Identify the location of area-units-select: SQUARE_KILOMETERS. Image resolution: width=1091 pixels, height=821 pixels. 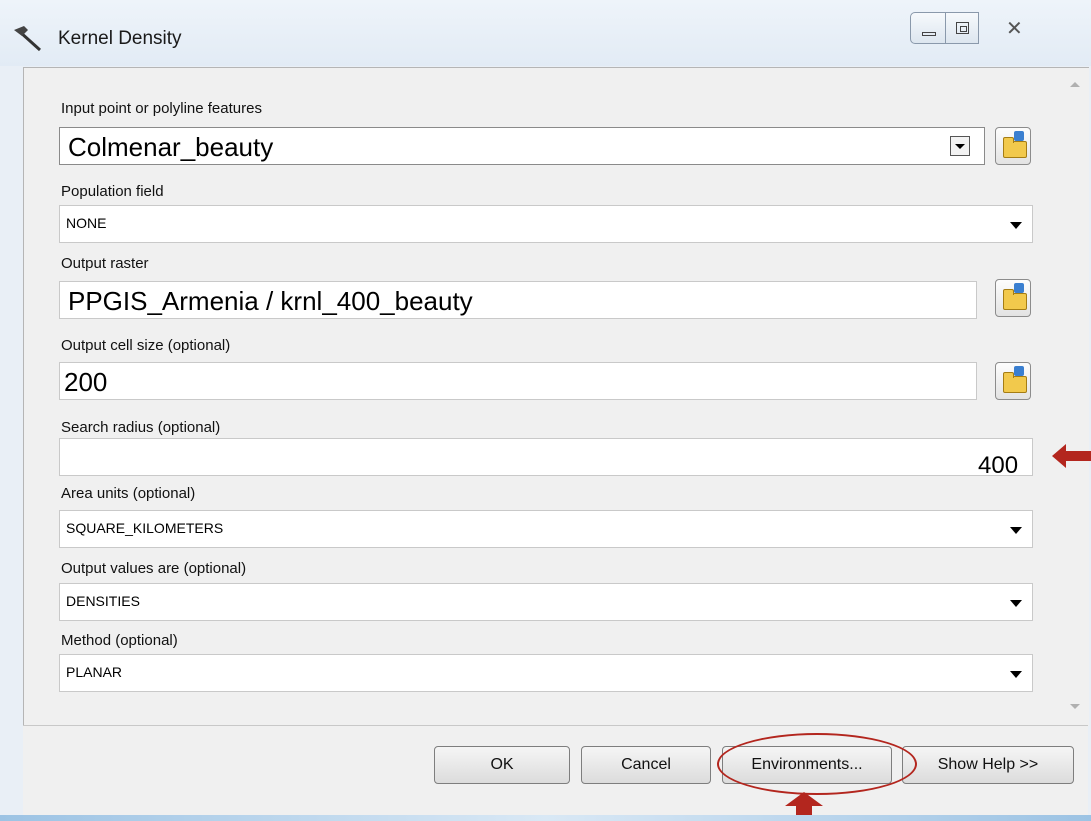
(546, 529).